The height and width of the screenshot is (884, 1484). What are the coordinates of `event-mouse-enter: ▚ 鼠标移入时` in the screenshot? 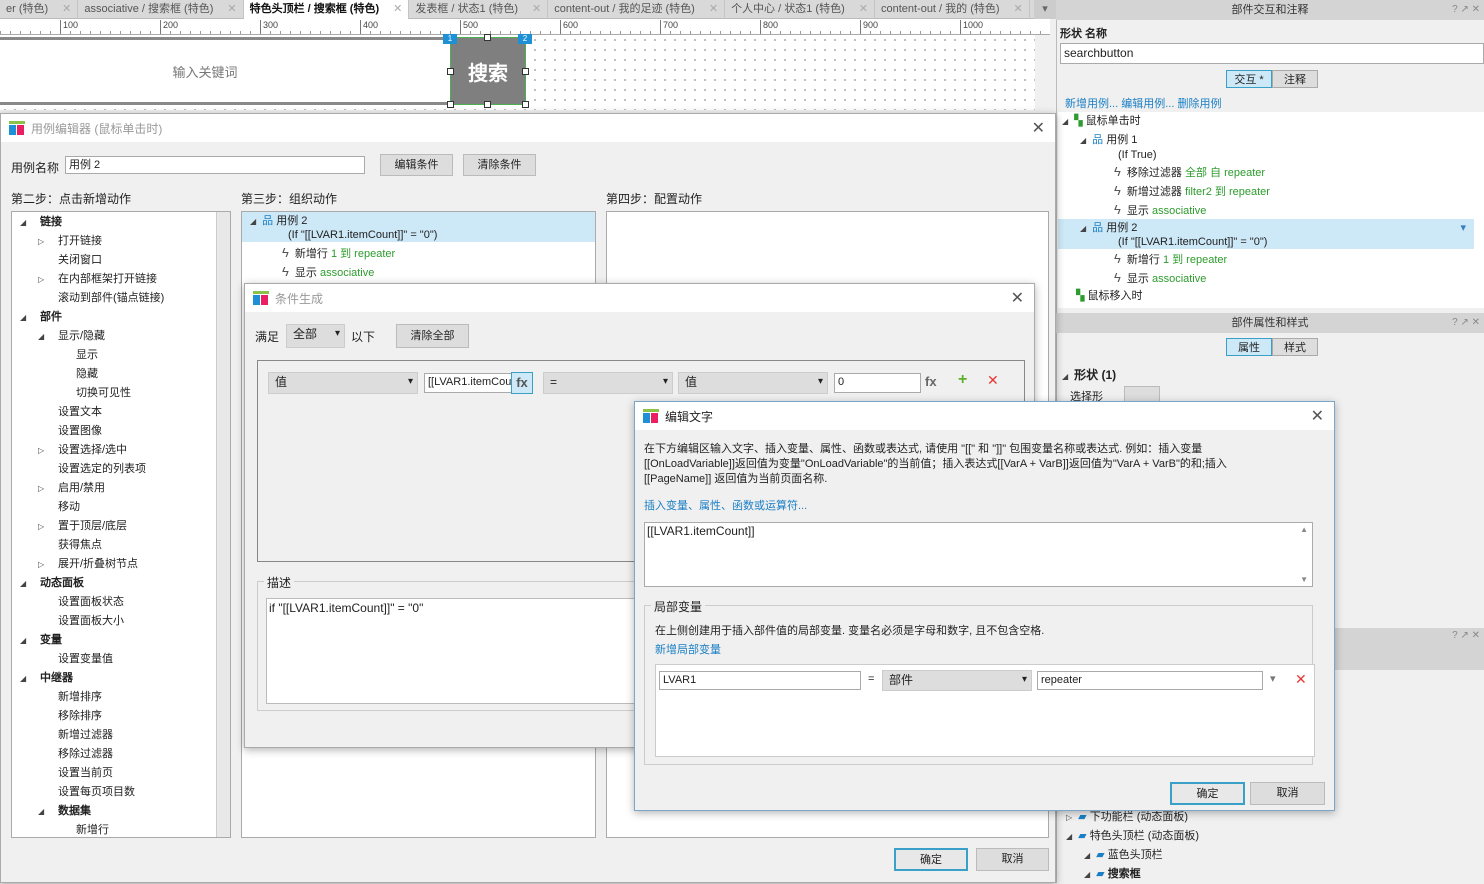 It's located at (1109, 296).